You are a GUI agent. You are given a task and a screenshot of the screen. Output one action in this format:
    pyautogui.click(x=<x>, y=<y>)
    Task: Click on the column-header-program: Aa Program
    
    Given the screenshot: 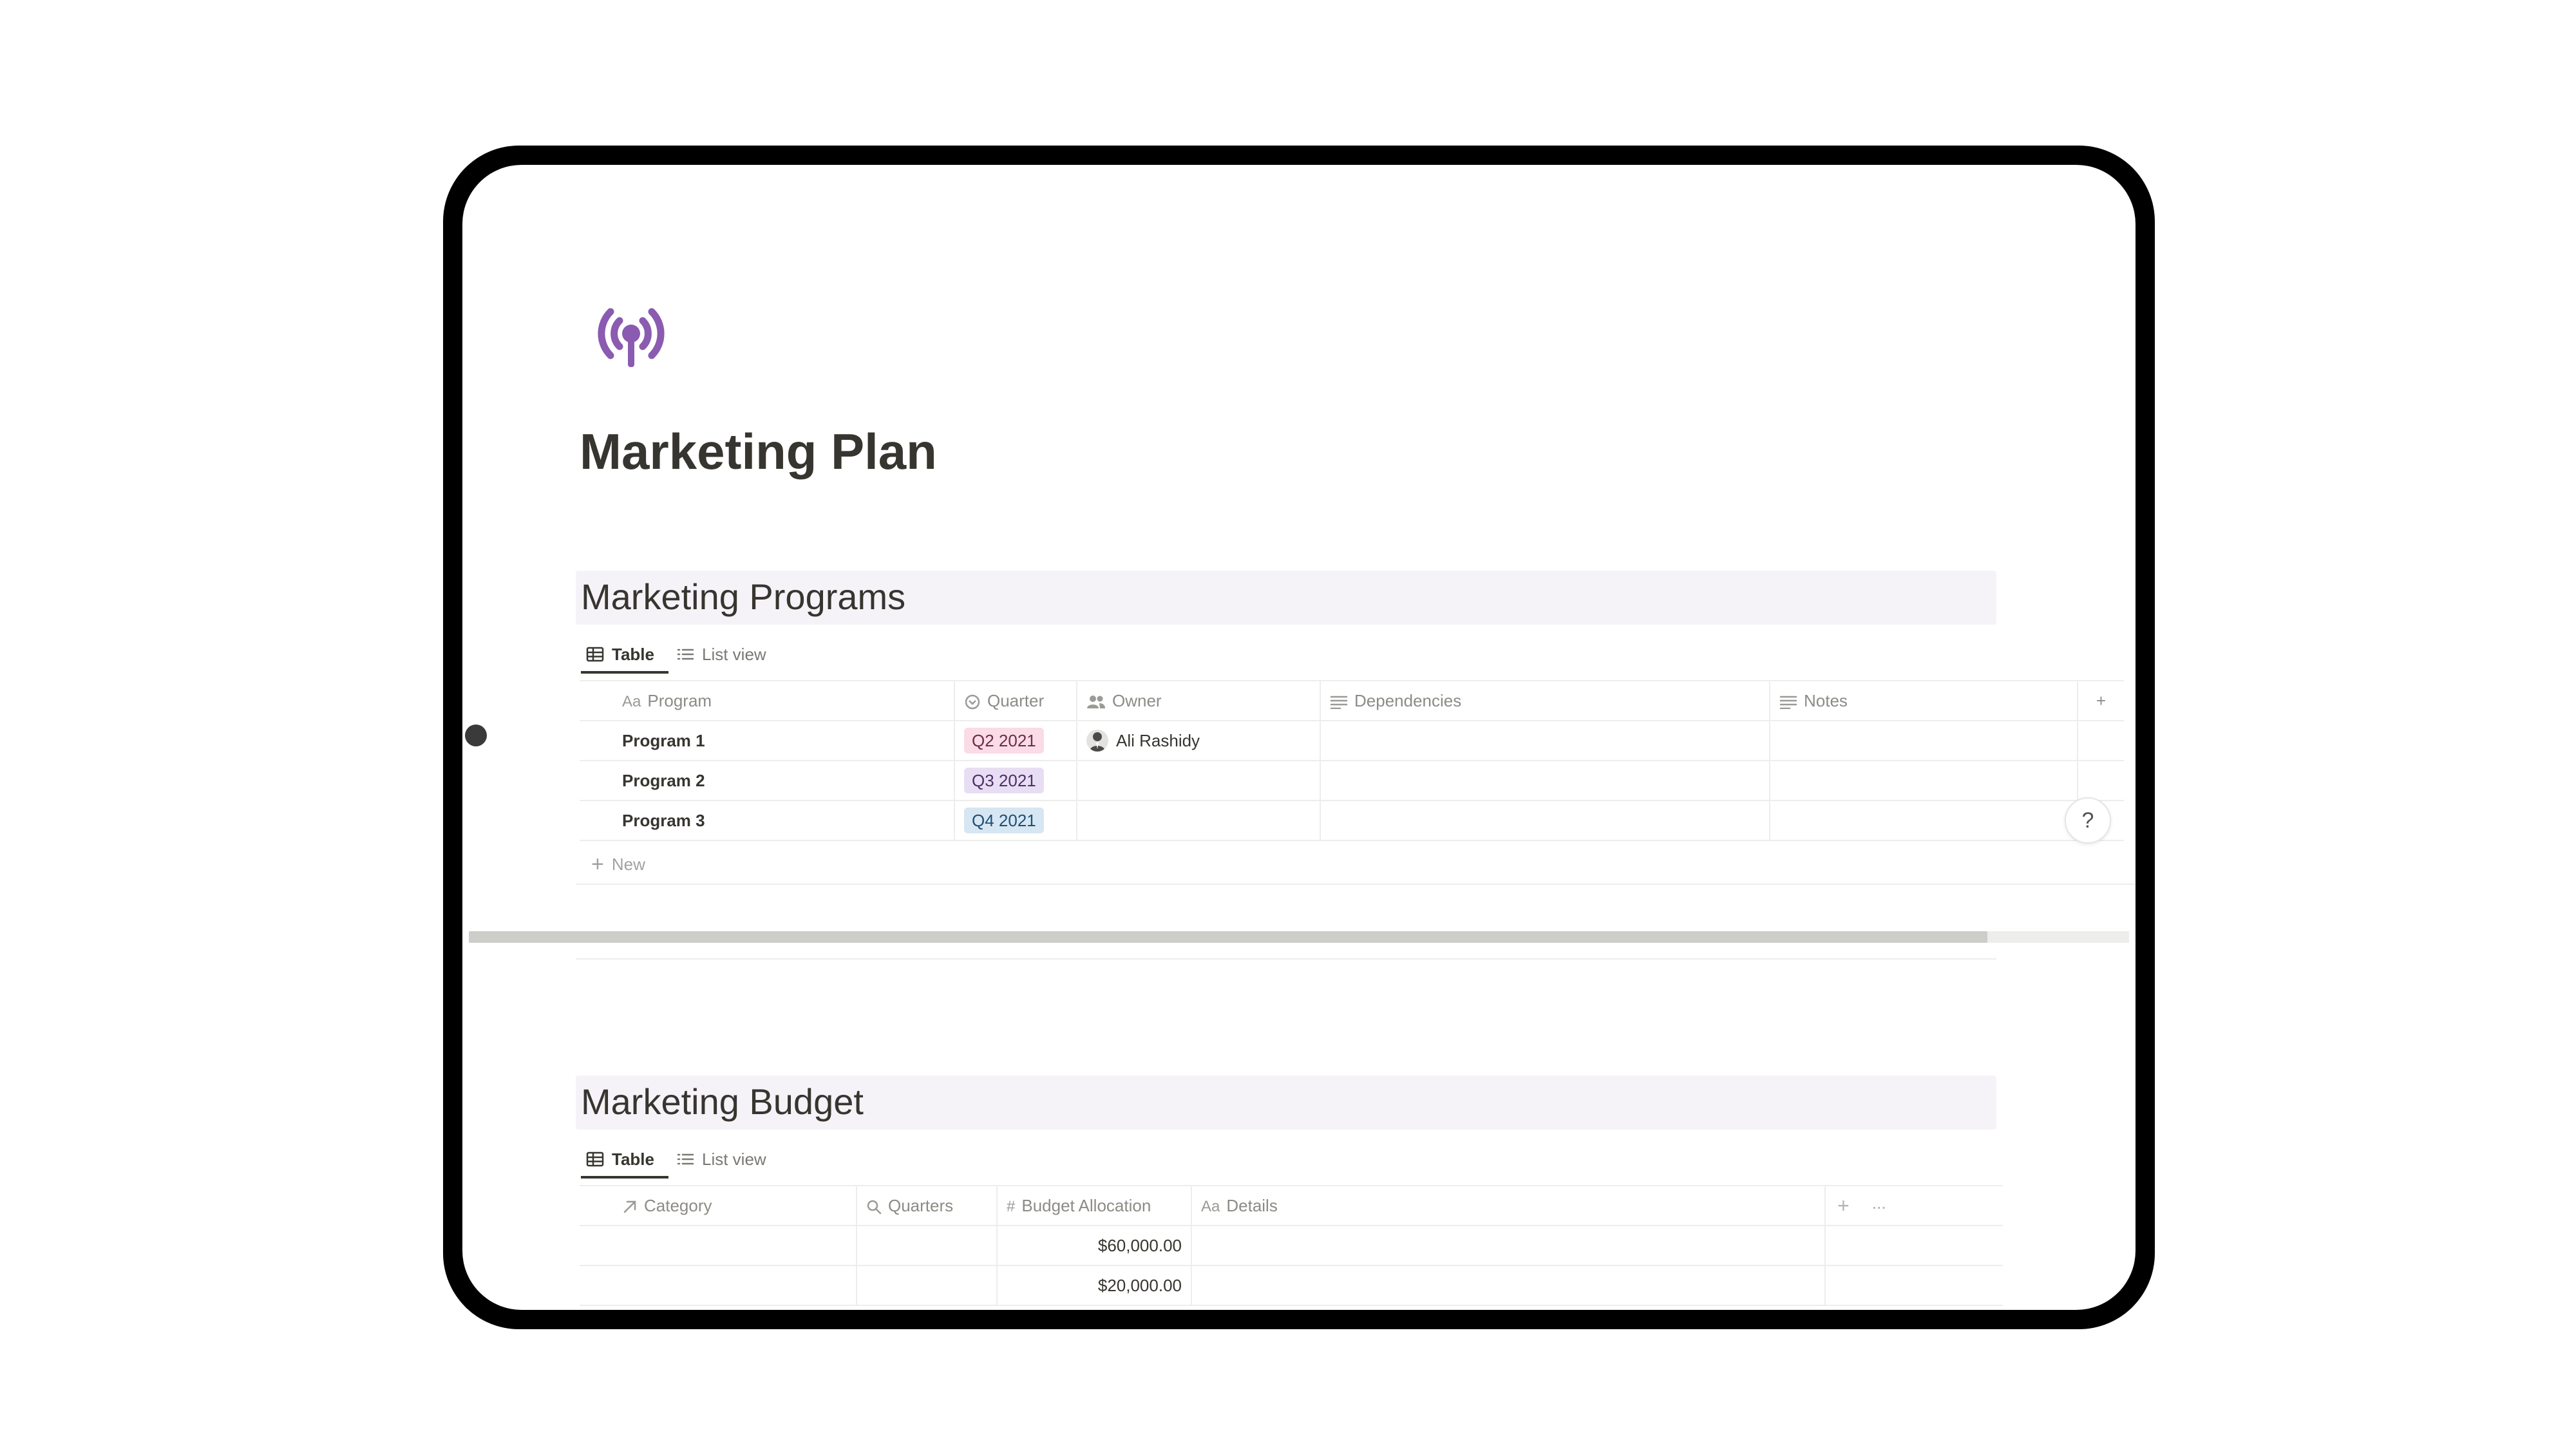 What is the action you would take?
    pyautogui.click(x=767, y=700)
    